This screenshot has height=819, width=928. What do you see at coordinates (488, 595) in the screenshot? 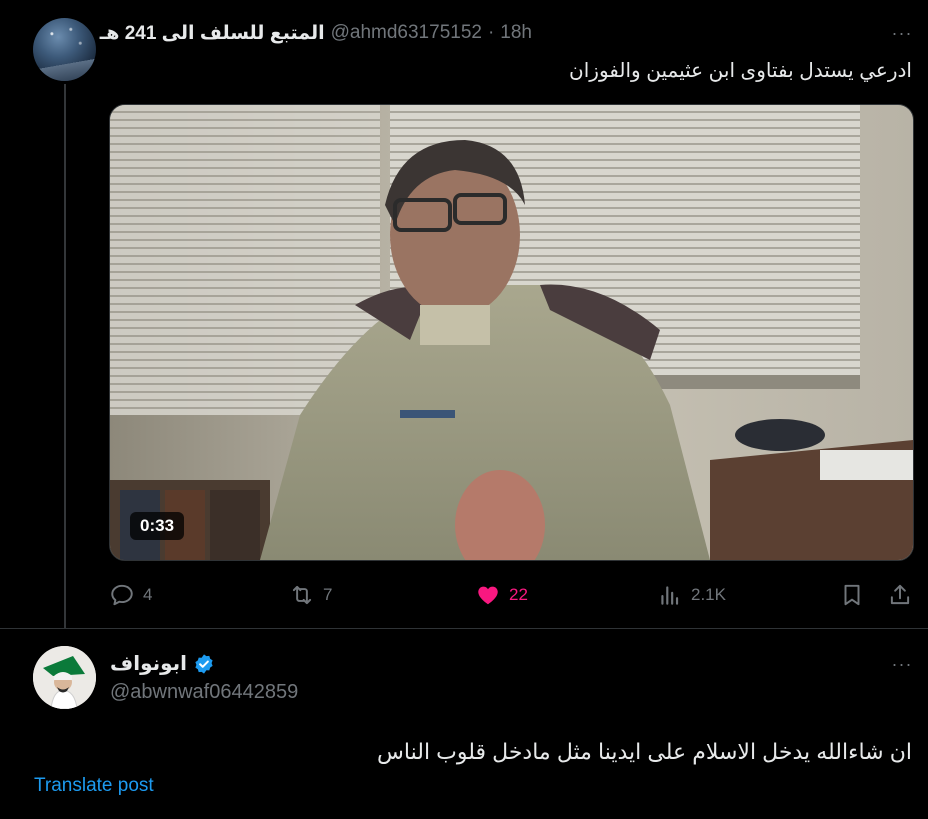
I see `heart-filled-icon` at bounding box center [488, 595].